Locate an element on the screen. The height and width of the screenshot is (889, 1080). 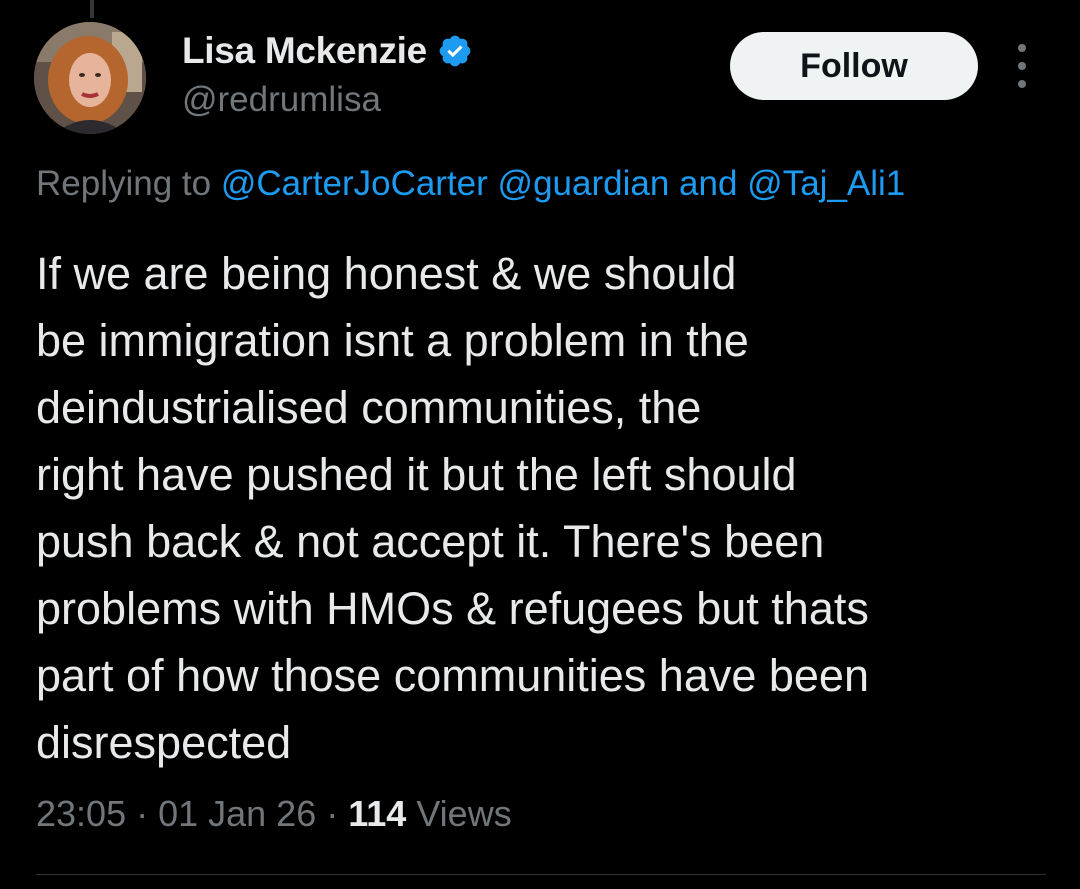
author-display-name: Lisa Mckenzie is located at coordinates (304, 51).